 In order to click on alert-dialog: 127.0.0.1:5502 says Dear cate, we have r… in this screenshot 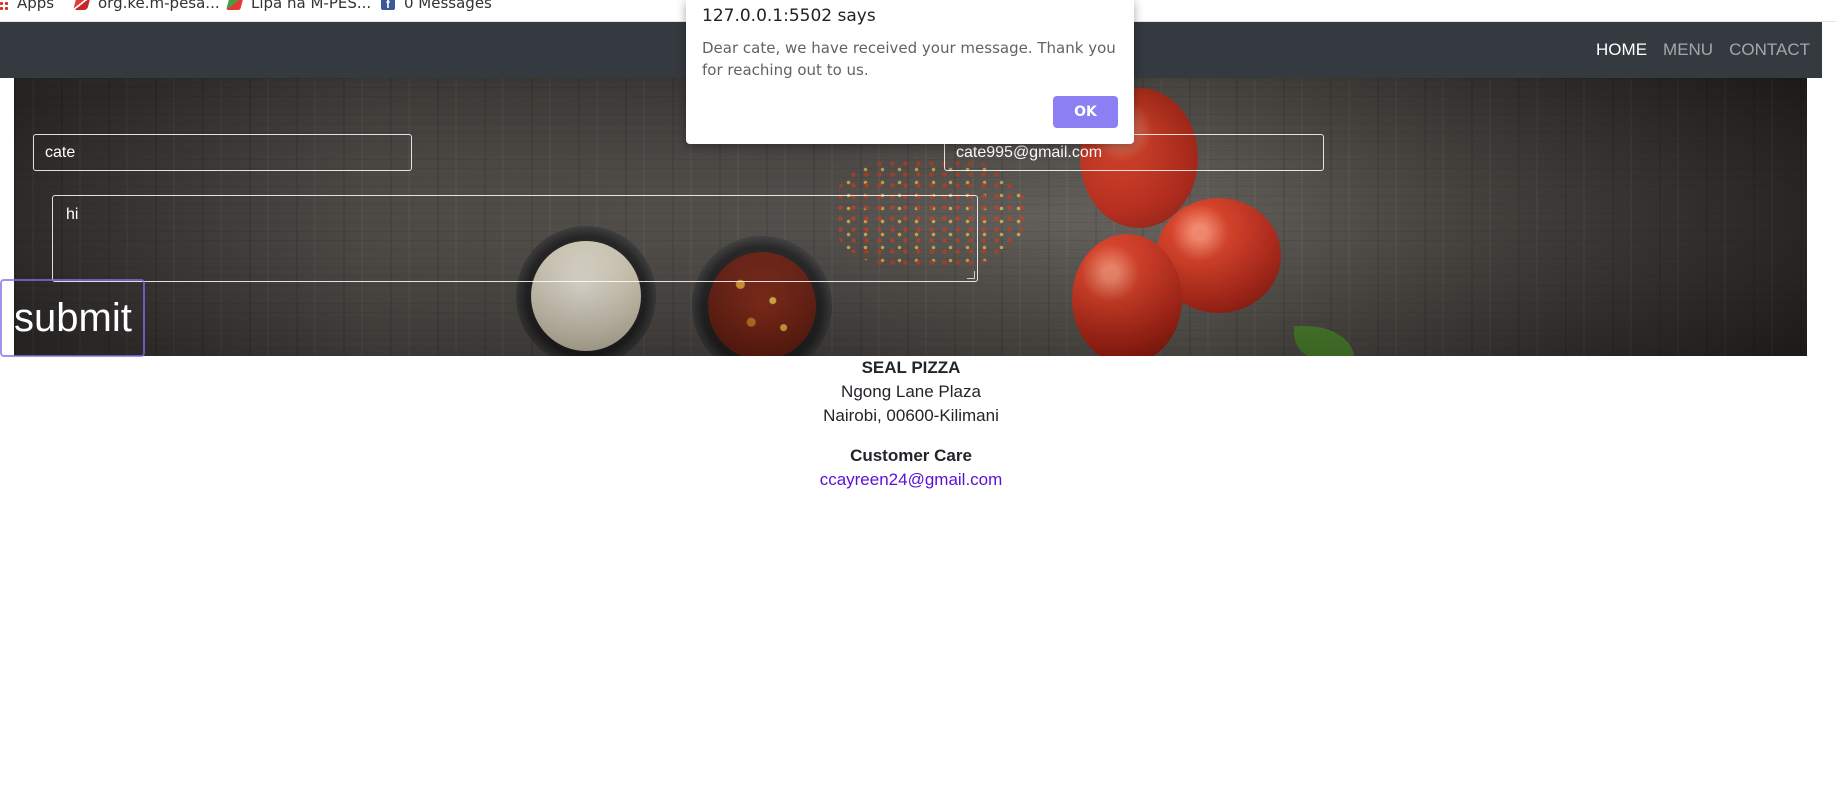, I will do `click(910, 72)`.